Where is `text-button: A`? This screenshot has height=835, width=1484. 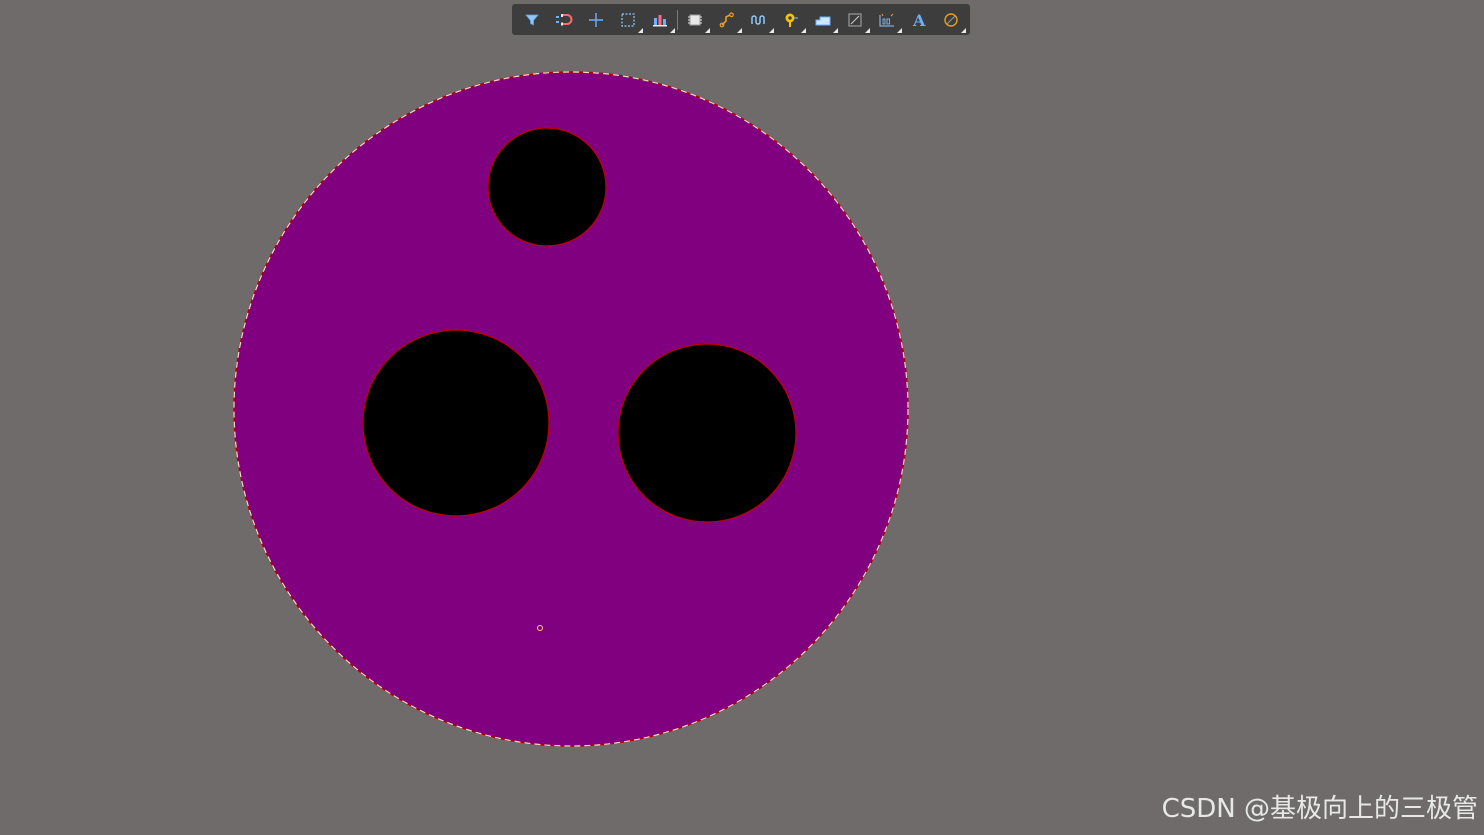
text-button: A is located at coordinates (919, 19).